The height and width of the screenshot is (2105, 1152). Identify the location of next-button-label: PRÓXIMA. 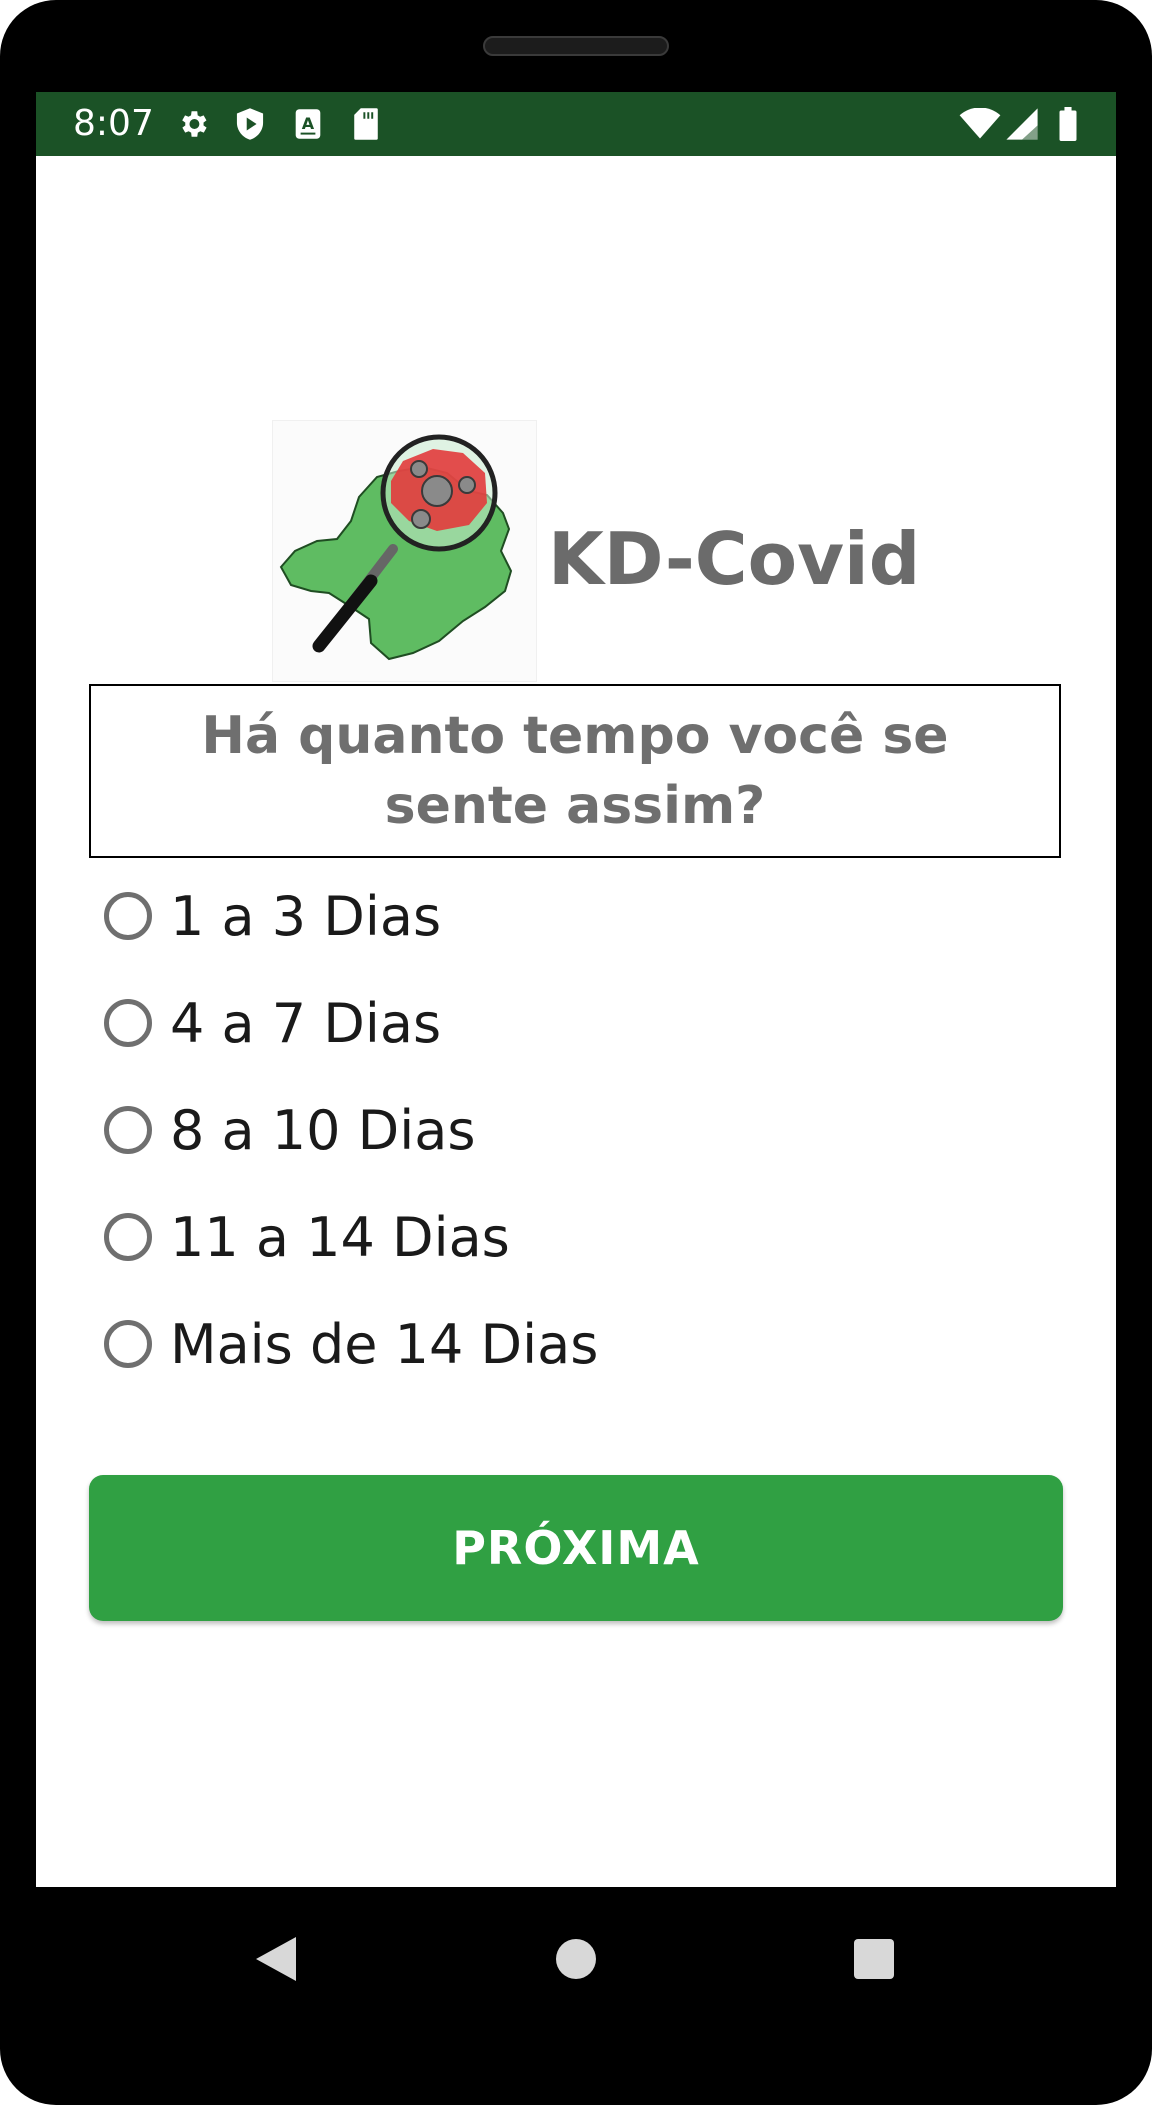
(576, 1548).